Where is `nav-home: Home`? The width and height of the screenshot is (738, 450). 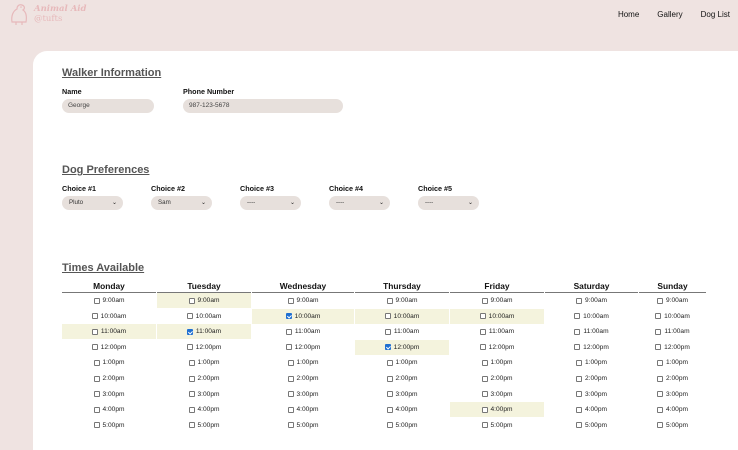 nav-home: Home is located at coordinates (628, 14).